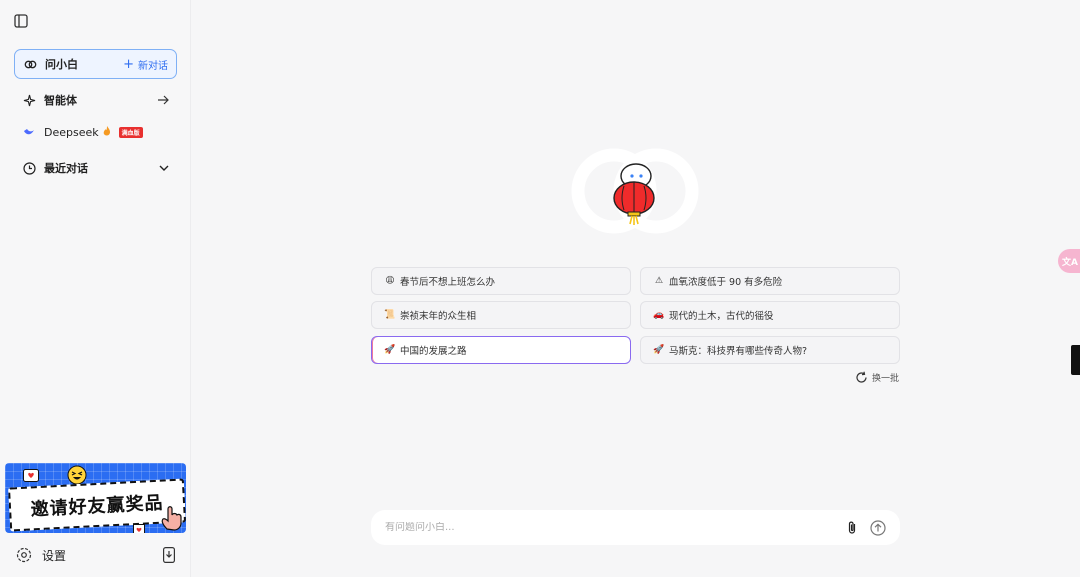 This screenshot has height=577, width=1080. Describe the element at coordinates (886, 379) in the screenshot. I see `refresh-label: 换一批` at that location.